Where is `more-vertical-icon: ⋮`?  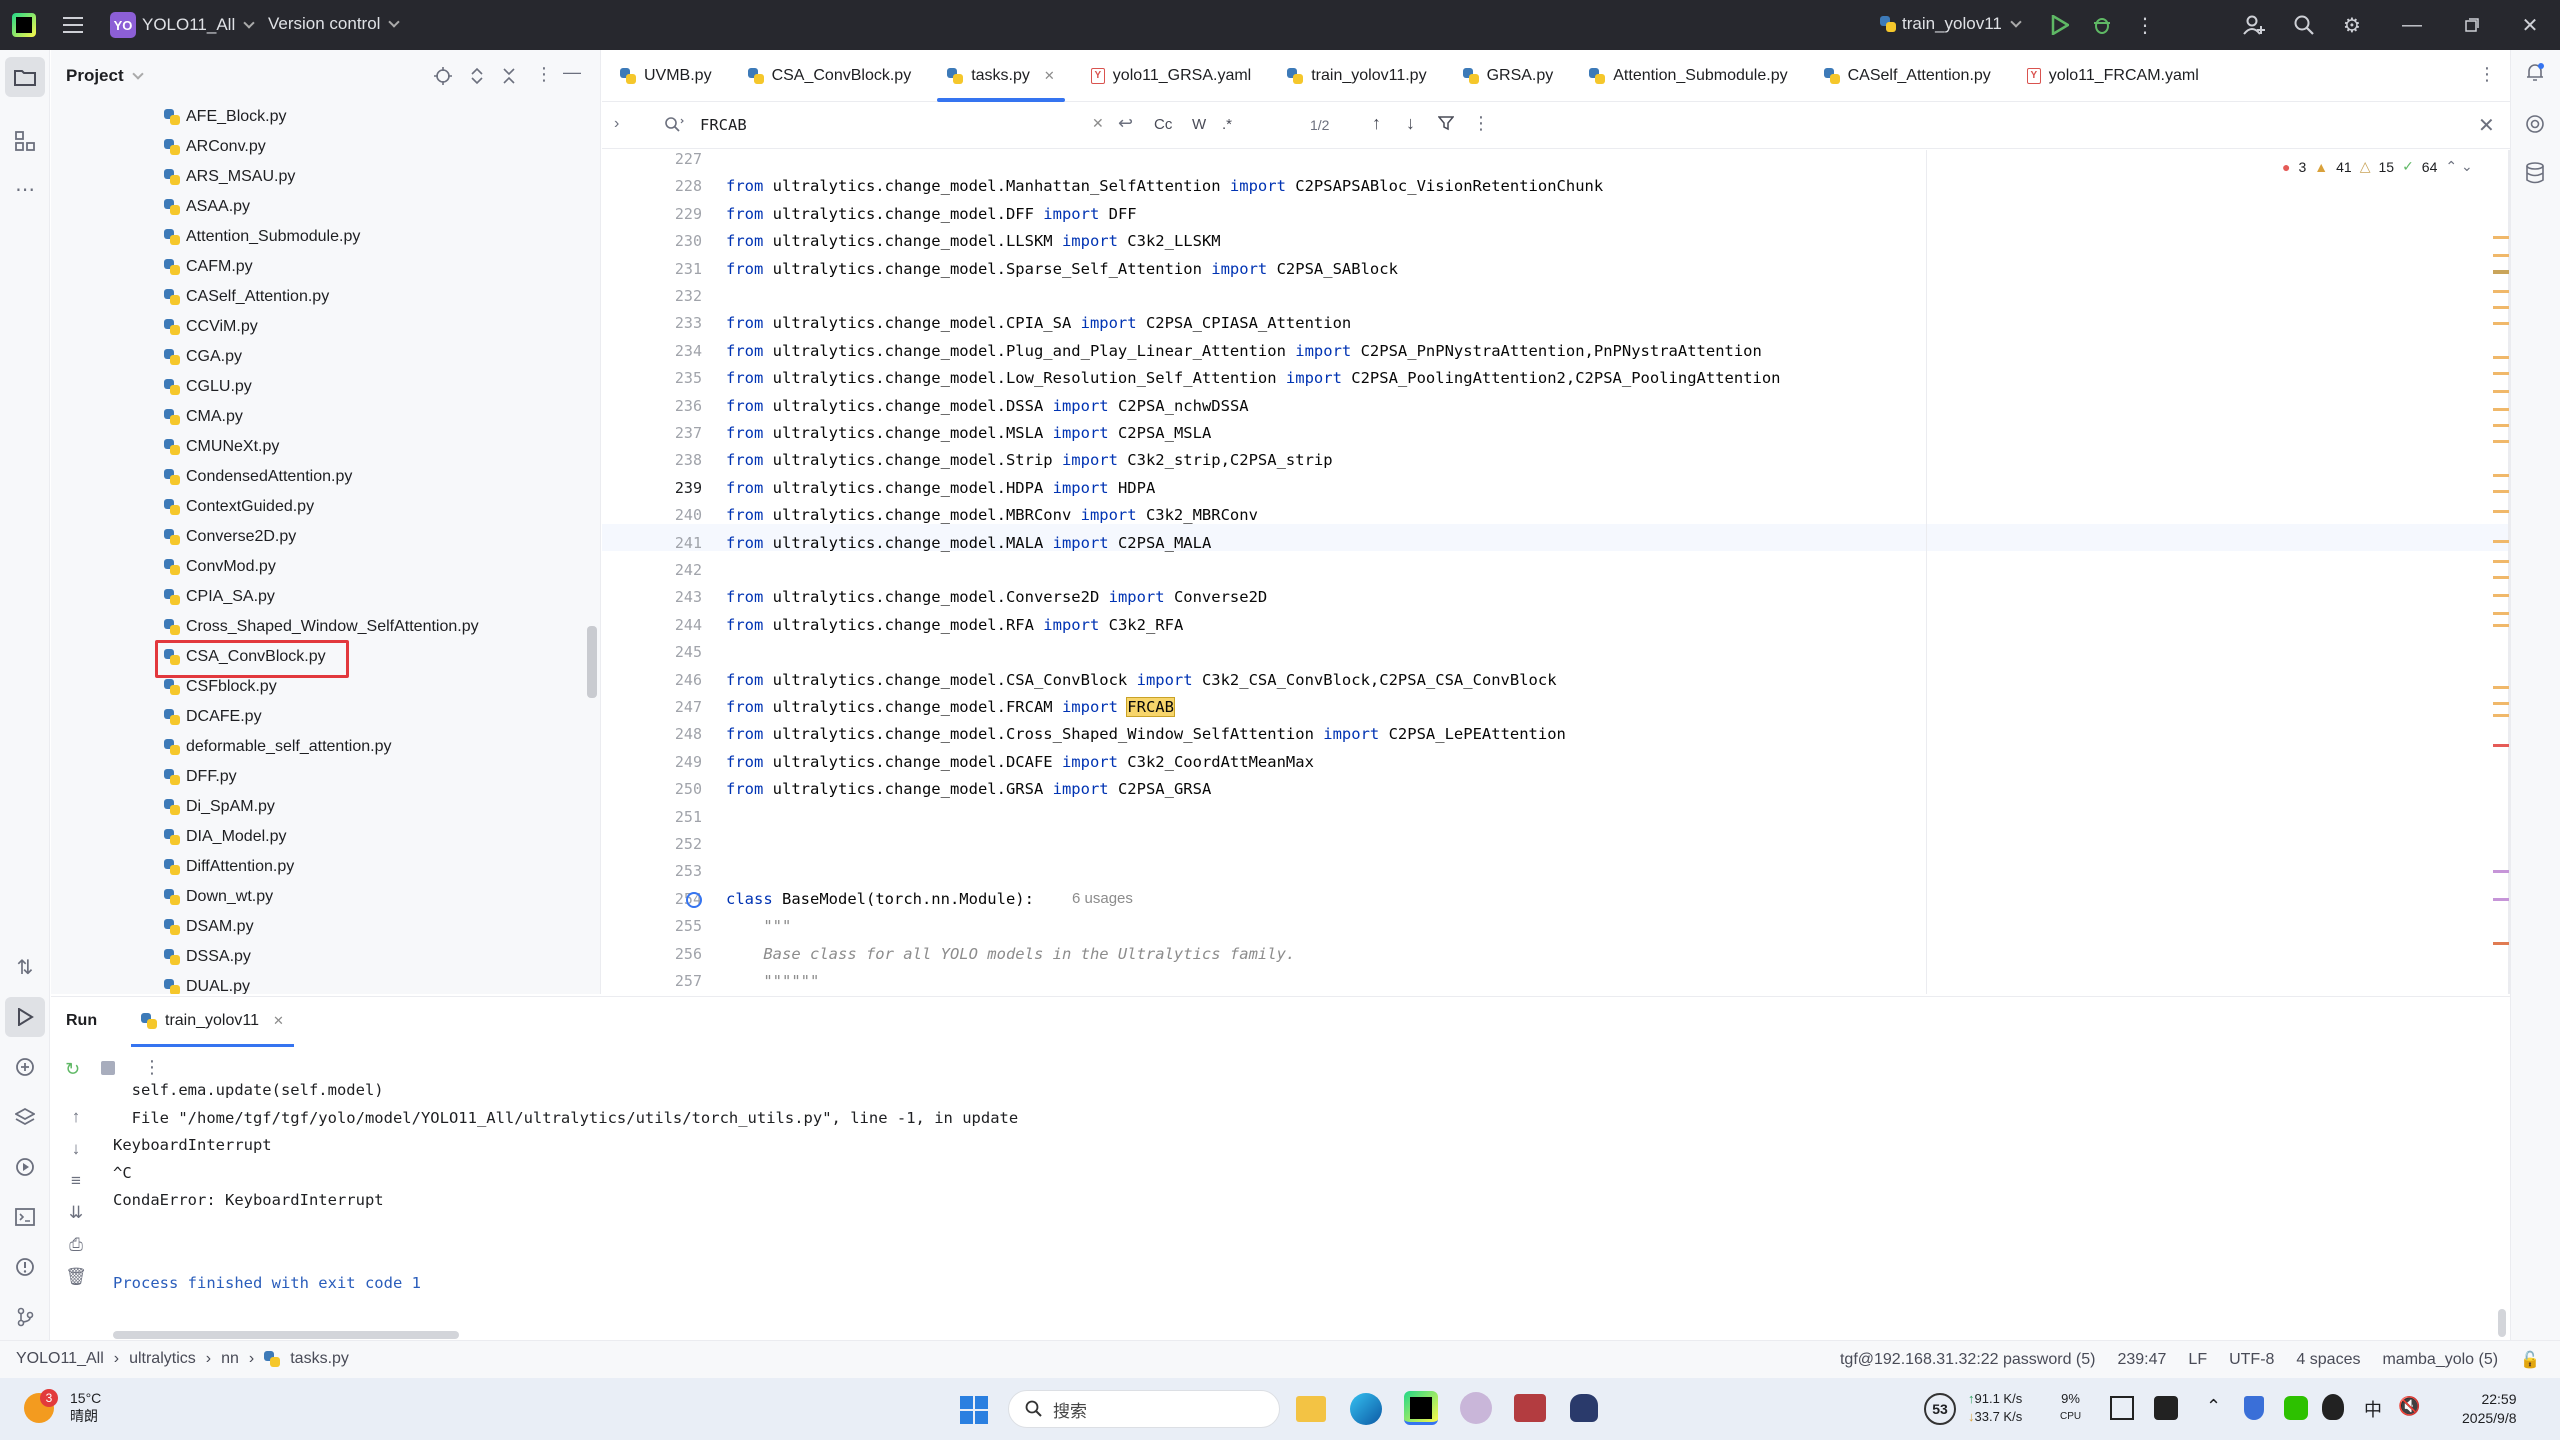 more-vertical-icon: ⋮ is located at coordinates (2145, 25).